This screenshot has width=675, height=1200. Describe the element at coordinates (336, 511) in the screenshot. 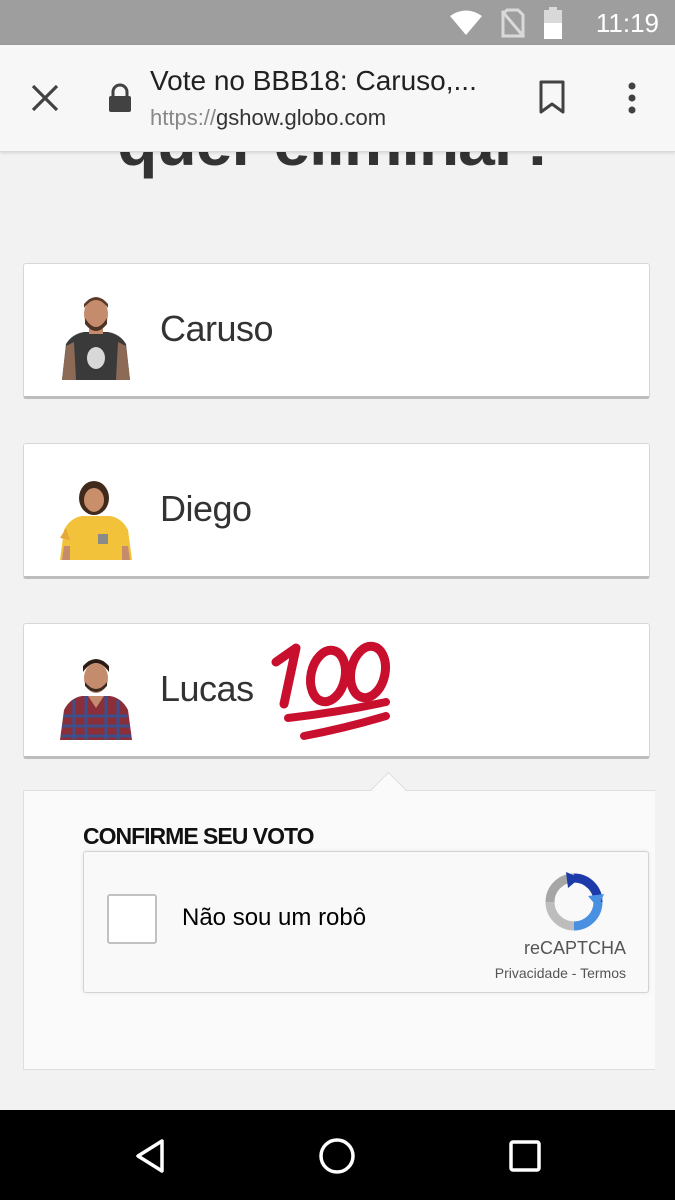

I see `candidate-card-diego: Diego` at that location.